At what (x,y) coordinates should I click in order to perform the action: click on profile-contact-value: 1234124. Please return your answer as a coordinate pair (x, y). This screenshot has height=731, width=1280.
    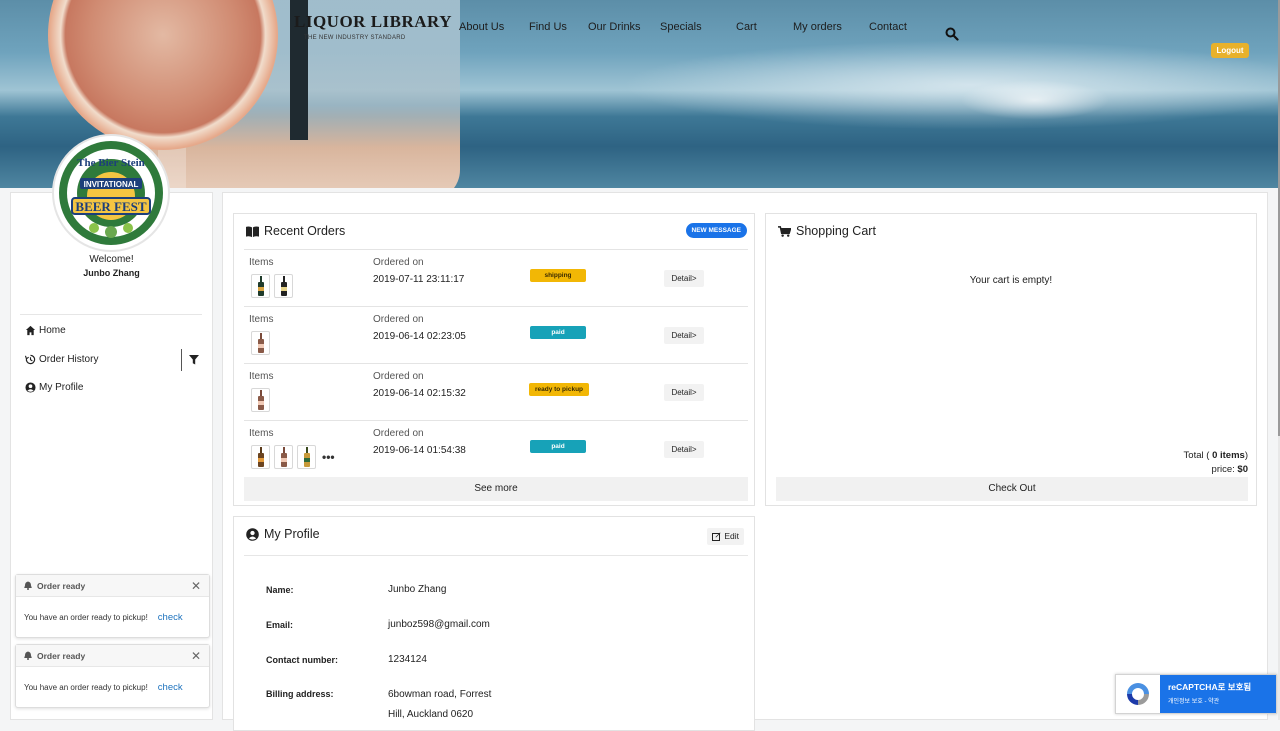
    Looking at the image, I should click on (407, 659).